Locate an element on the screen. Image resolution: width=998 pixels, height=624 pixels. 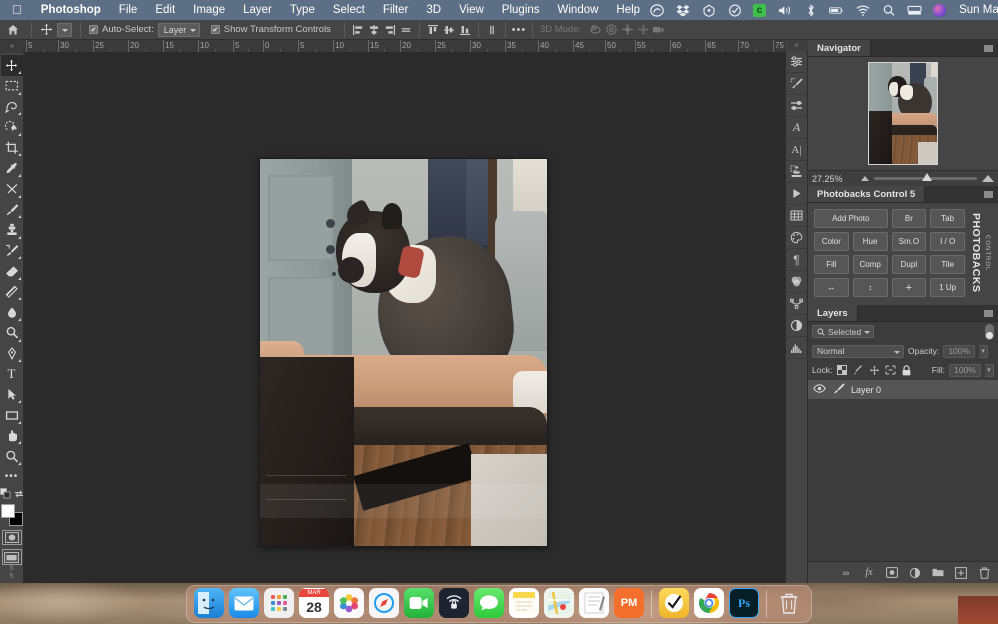
layer-filter-dropdown: Selected is located at coordinates (843, 331).